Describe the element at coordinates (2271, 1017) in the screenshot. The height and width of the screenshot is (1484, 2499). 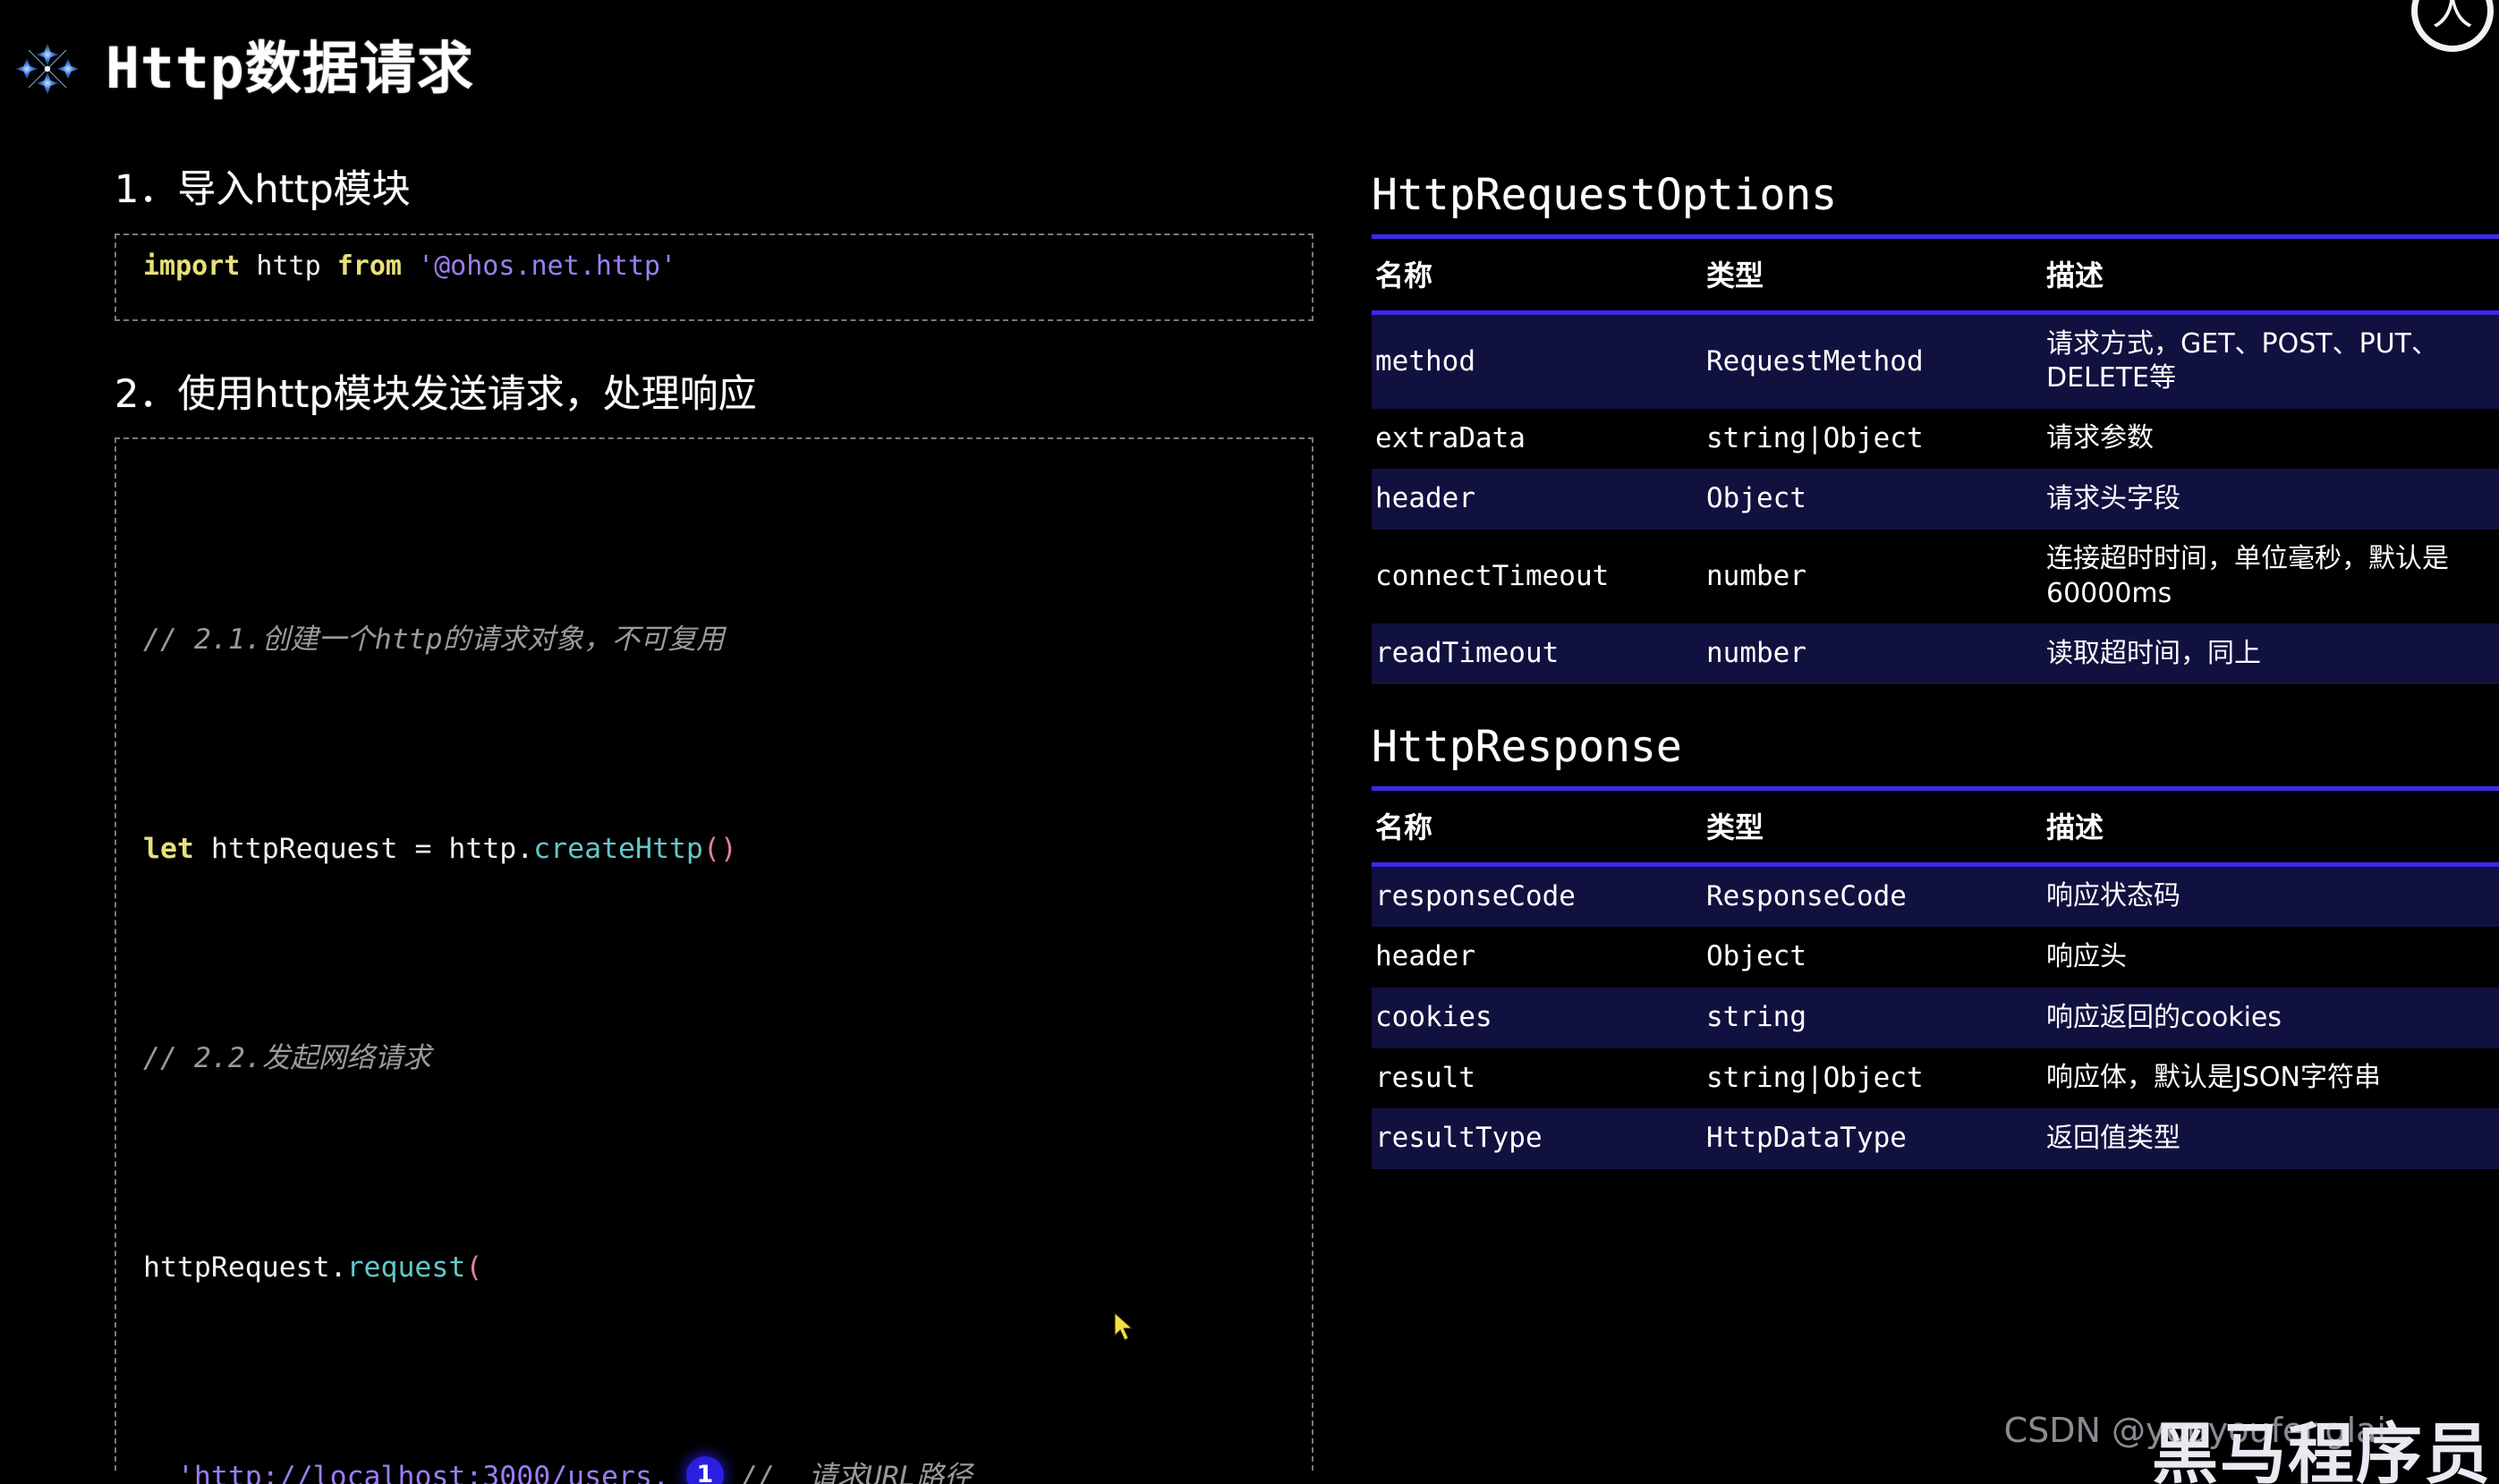
I see `cell-desc: 响应返回的cookies` at that location.